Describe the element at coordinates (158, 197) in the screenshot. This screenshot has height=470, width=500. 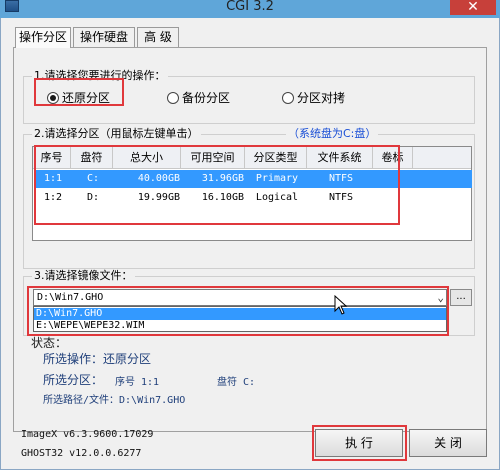
I see `cell-total-size: 19.99GB` at that location.